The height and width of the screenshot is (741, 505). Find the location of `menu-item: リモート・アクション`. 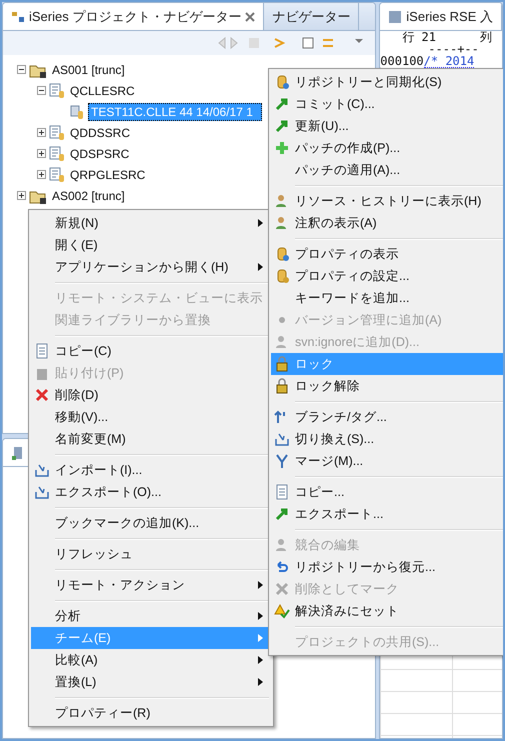

menu-item: リモート・アクション is located at coordinates (151, 585).